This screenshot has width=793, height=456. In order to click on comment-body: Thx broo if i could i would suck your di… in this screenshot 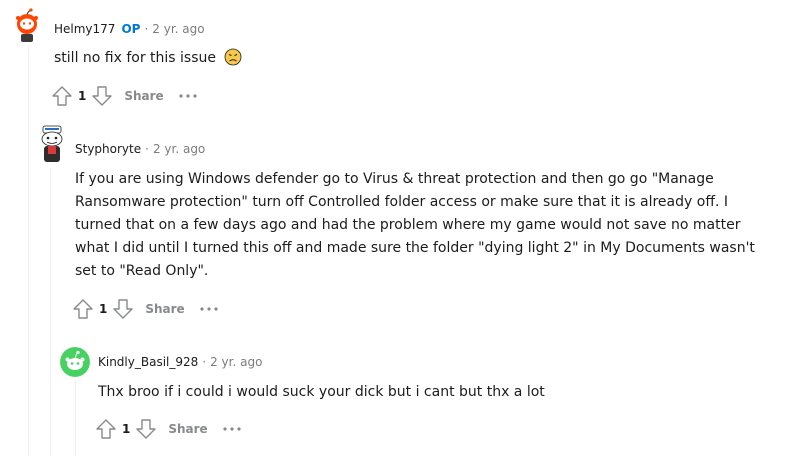, I will do `click(321, 392)`.